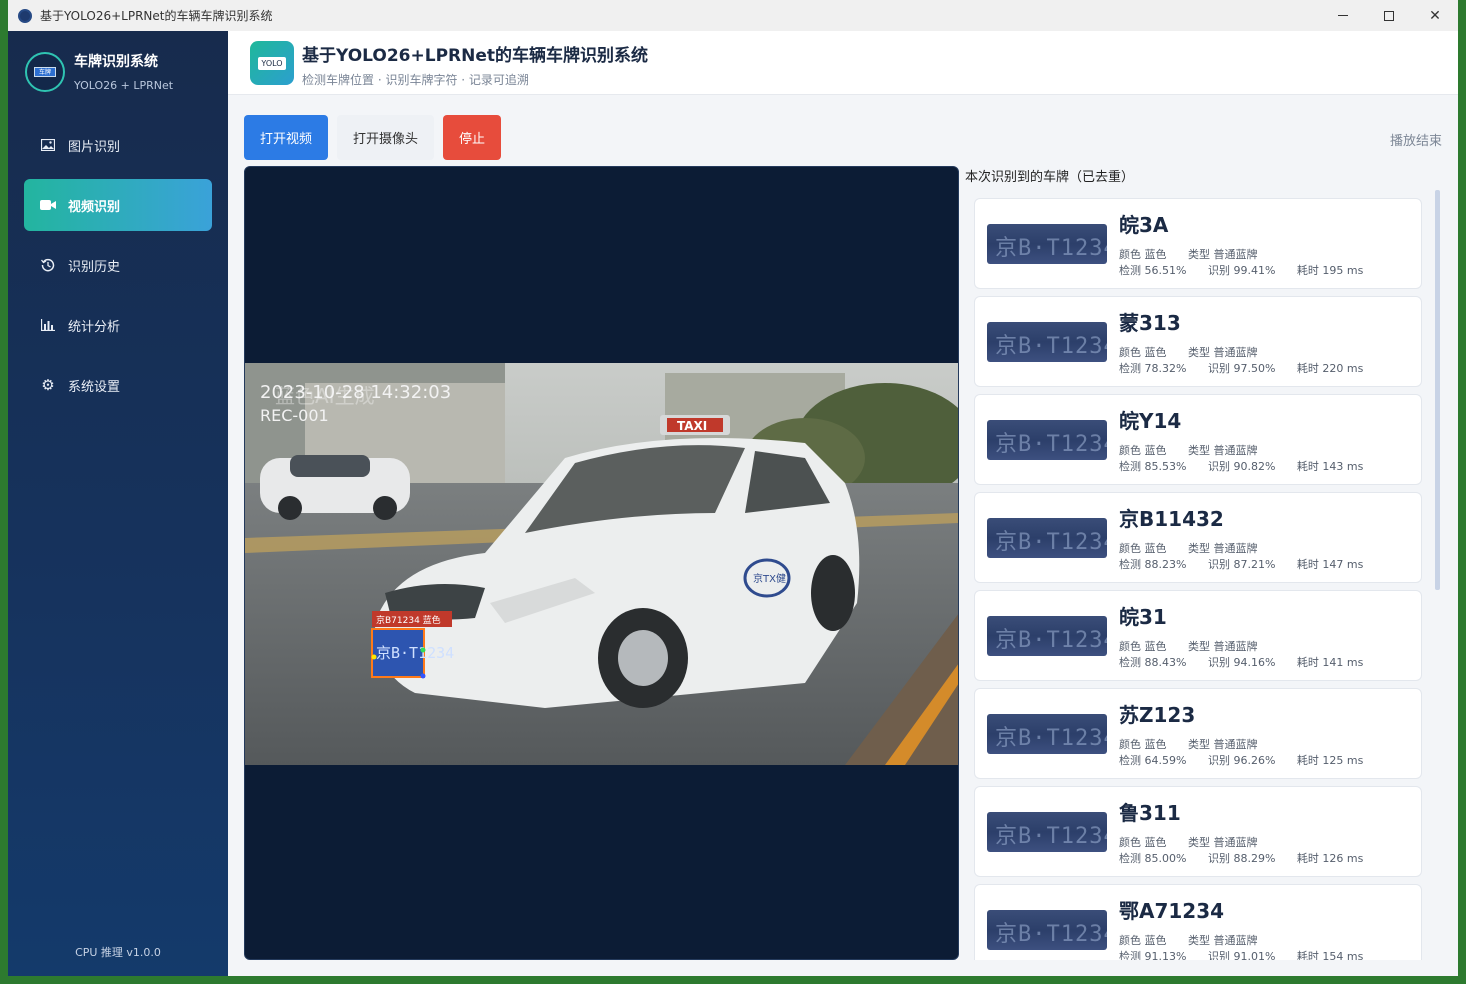 Image resolution: width=1466 pixels, height=984 pixels. Describe the element at coordinates (1343, 564) in the screenshot. I see `inference-time: 147 ms` at that location.